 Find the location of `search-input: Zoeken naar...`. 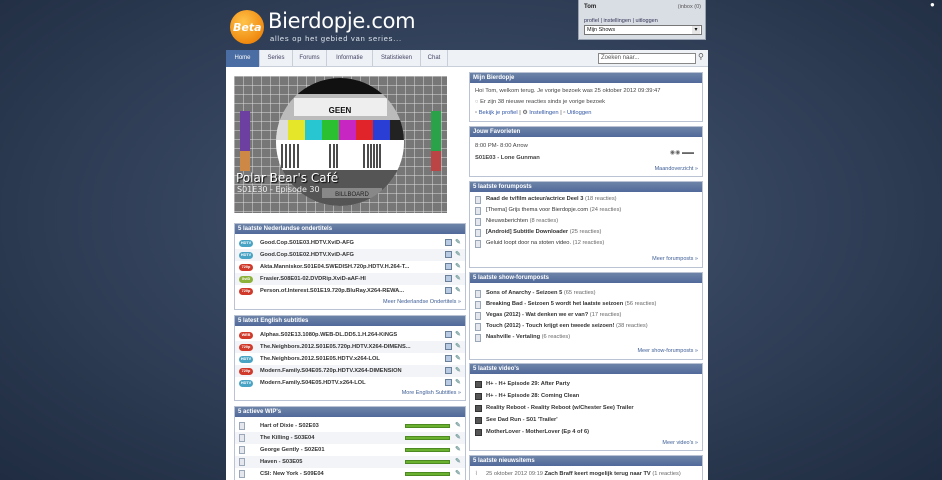

search-input: Zoeken naar... is located at coordinates (647, 58).